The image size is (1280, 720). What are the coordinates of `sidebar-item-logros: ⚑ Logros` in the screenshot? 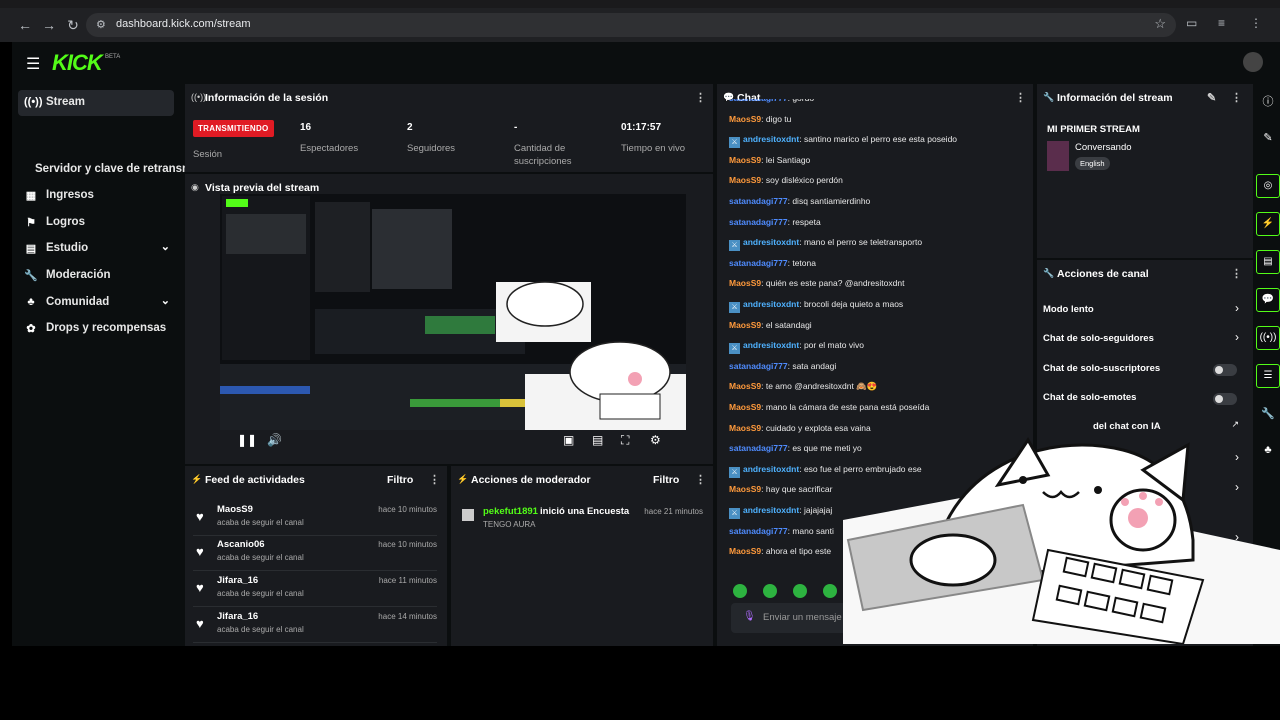 It's located at (96, 223).